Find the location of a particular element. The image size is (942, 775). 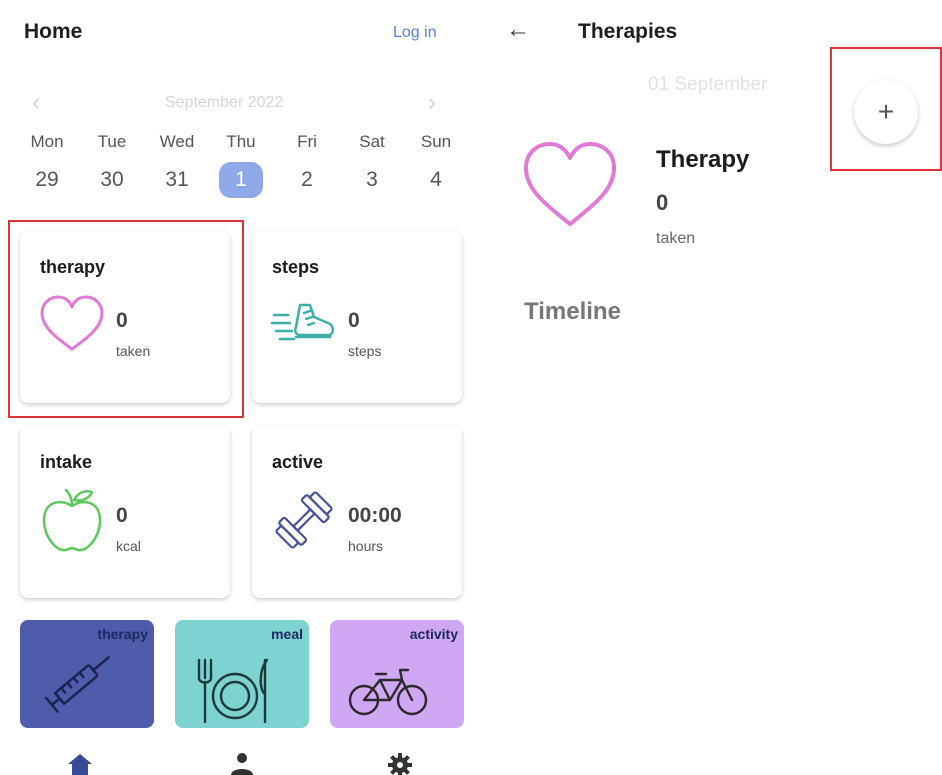

page-title: Home is located at coordinates (53, 31).